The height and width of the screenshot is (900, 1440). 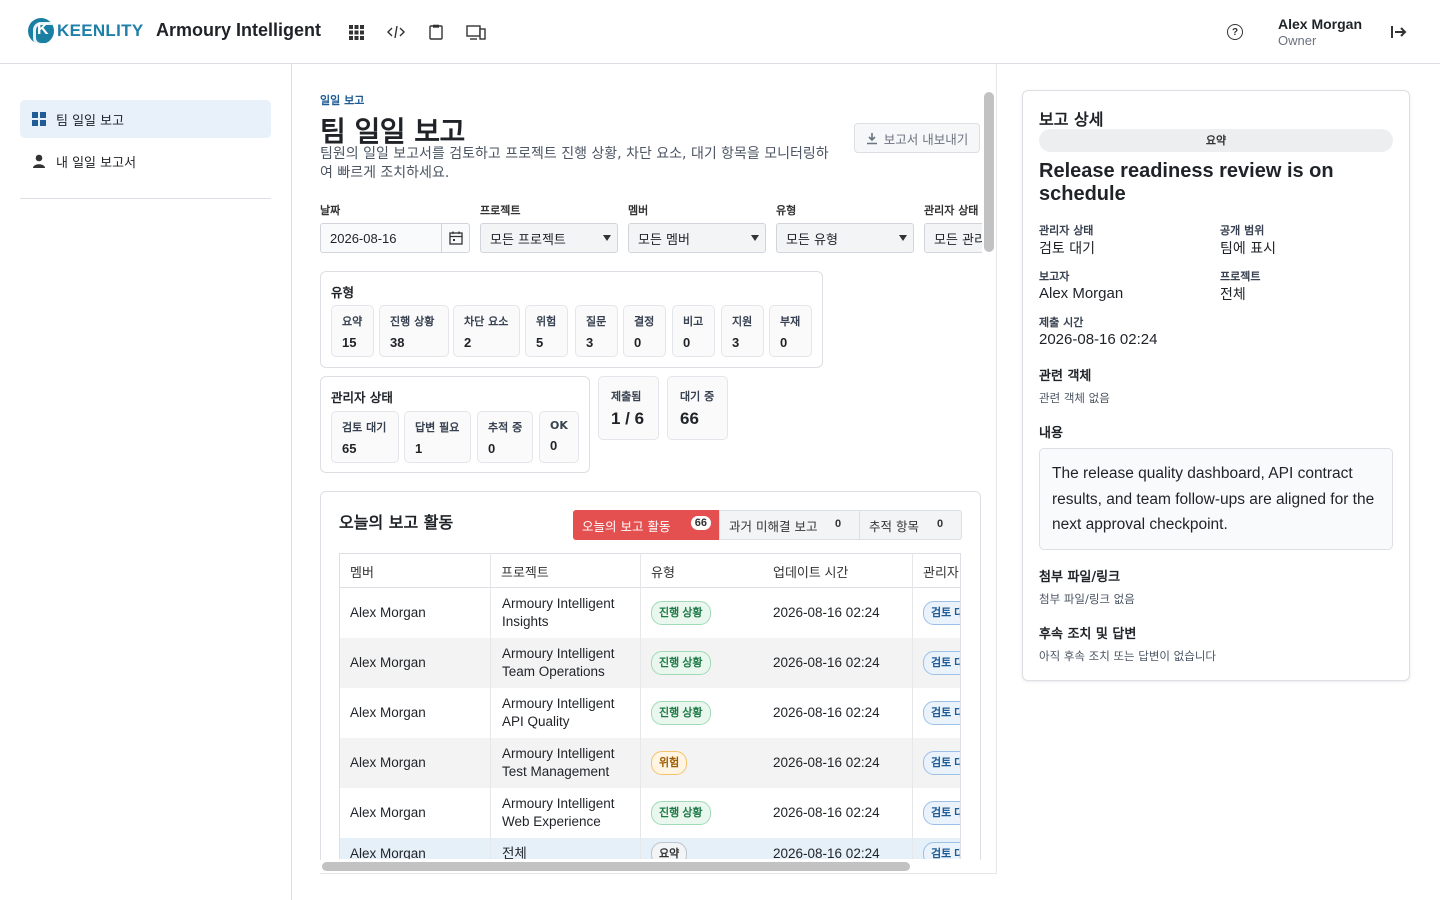 What do you see at coordinates (436, 32) in the screenshot?
I see `clipboard-icon` at bounding box center [436, 32].